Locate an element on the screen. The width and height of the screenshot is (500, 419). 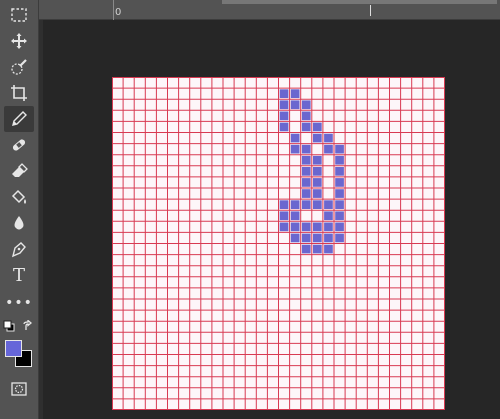
quick-selection-tool is located at coordinates (19, 67).